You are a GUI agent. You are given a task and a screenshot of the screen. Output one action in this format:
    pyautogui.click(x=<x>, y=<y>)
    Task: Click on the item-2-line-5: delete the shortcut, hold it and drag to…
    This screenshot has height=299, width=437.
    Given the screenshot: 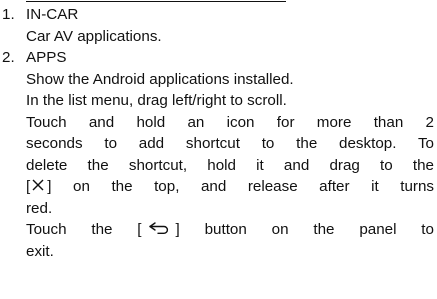 What is the action you would take?
    pyautogui.click(x=230, y=165)
    